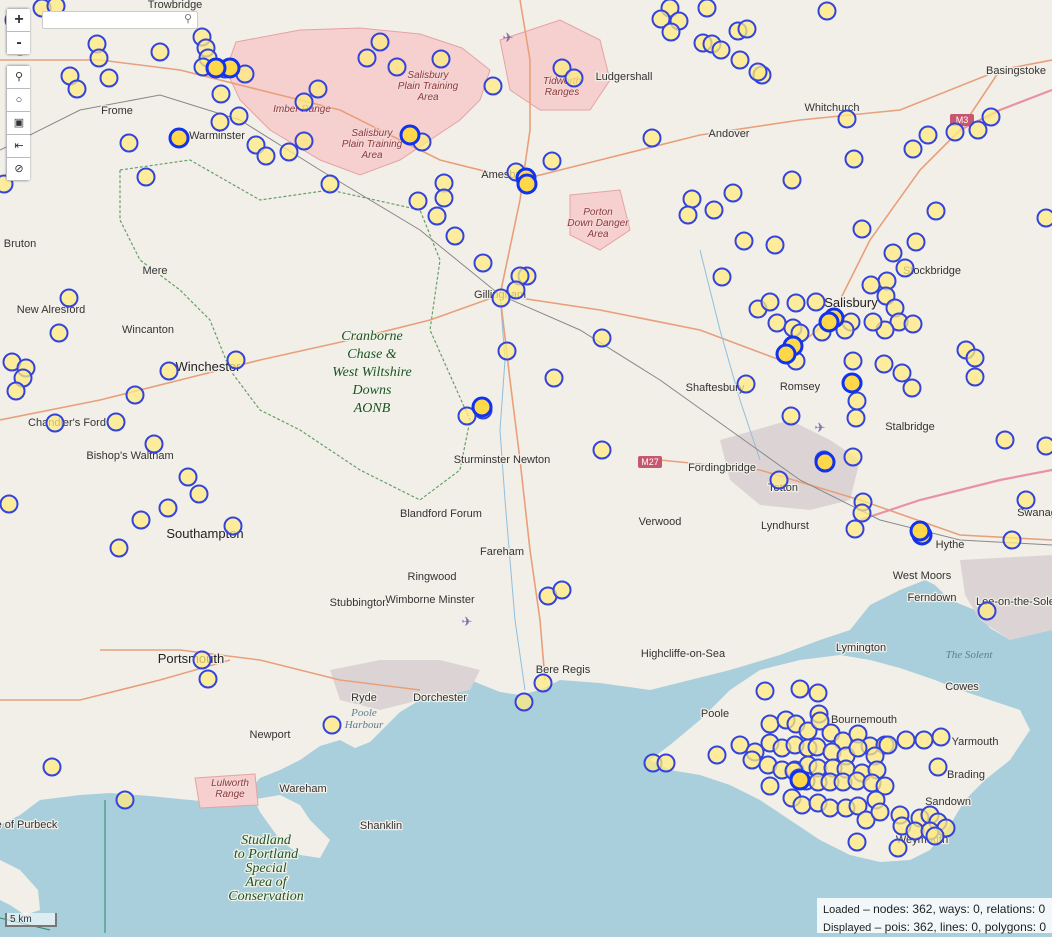 This screenshot has width=1052, height=937. Describe the element at coordinates (120, 20) in the screenshot. I see `search-input` at that location.